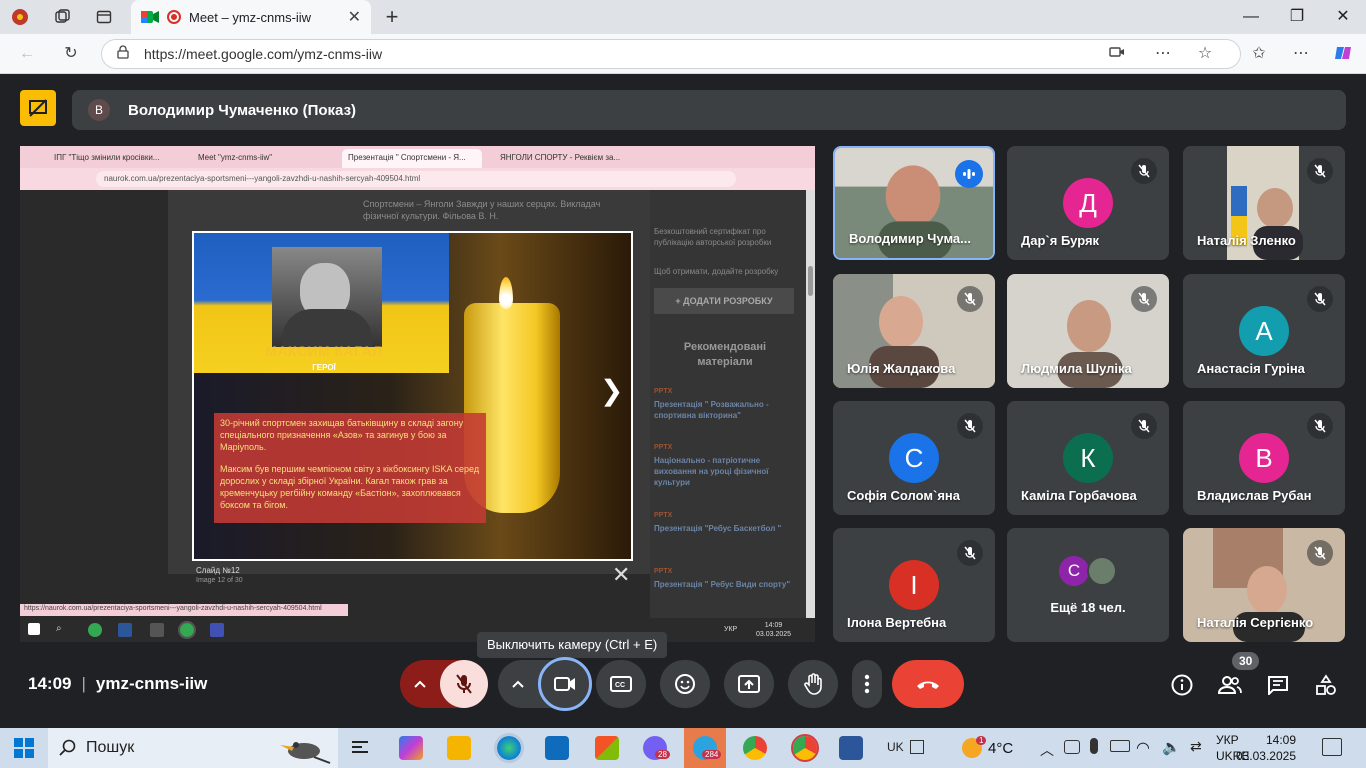  What do you see at coordinates (123, 54) in the screenshot?
I see `site-info-icon` at bounding box center [123, 54].